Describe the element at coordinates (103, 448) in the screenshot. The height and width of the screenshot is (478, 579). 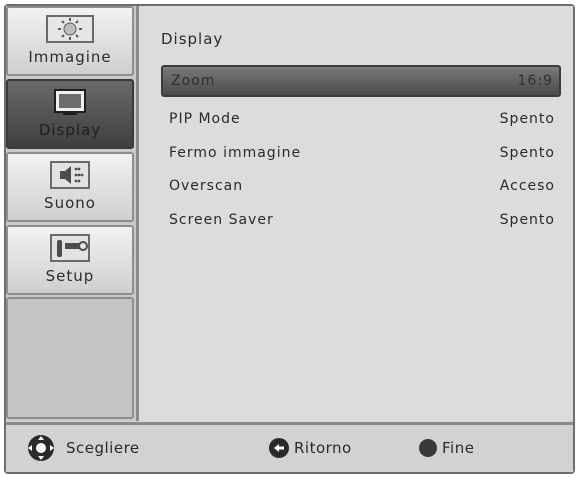
I see `hint-select-label: Scegliere` at that location.